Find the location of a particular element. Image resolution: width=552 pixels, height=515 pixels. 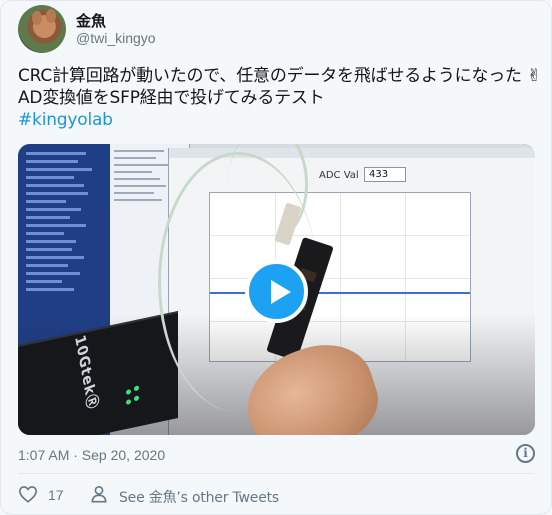

author-handle: @twi_kingyo is located at coordinates (116, 38).